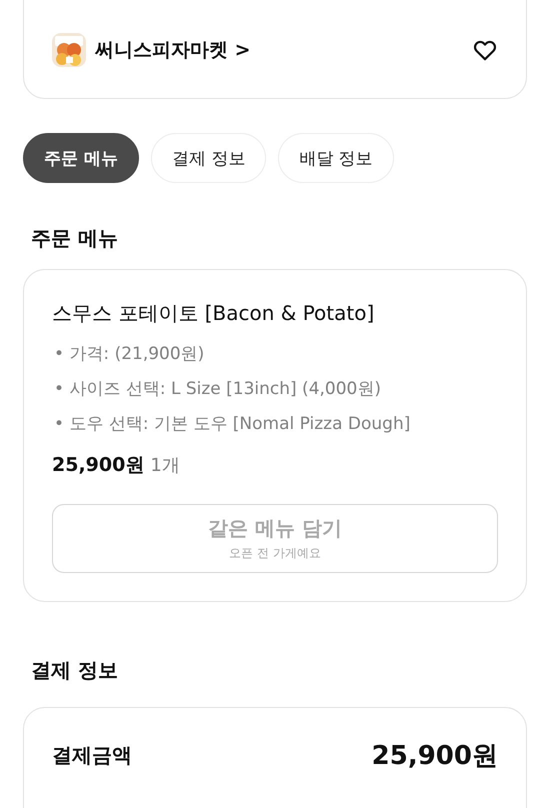 Image resolution: width=550 pixels, height=808 pixels. I want to click on store-link: 써니스피자마켓 >, so click(283, 49).